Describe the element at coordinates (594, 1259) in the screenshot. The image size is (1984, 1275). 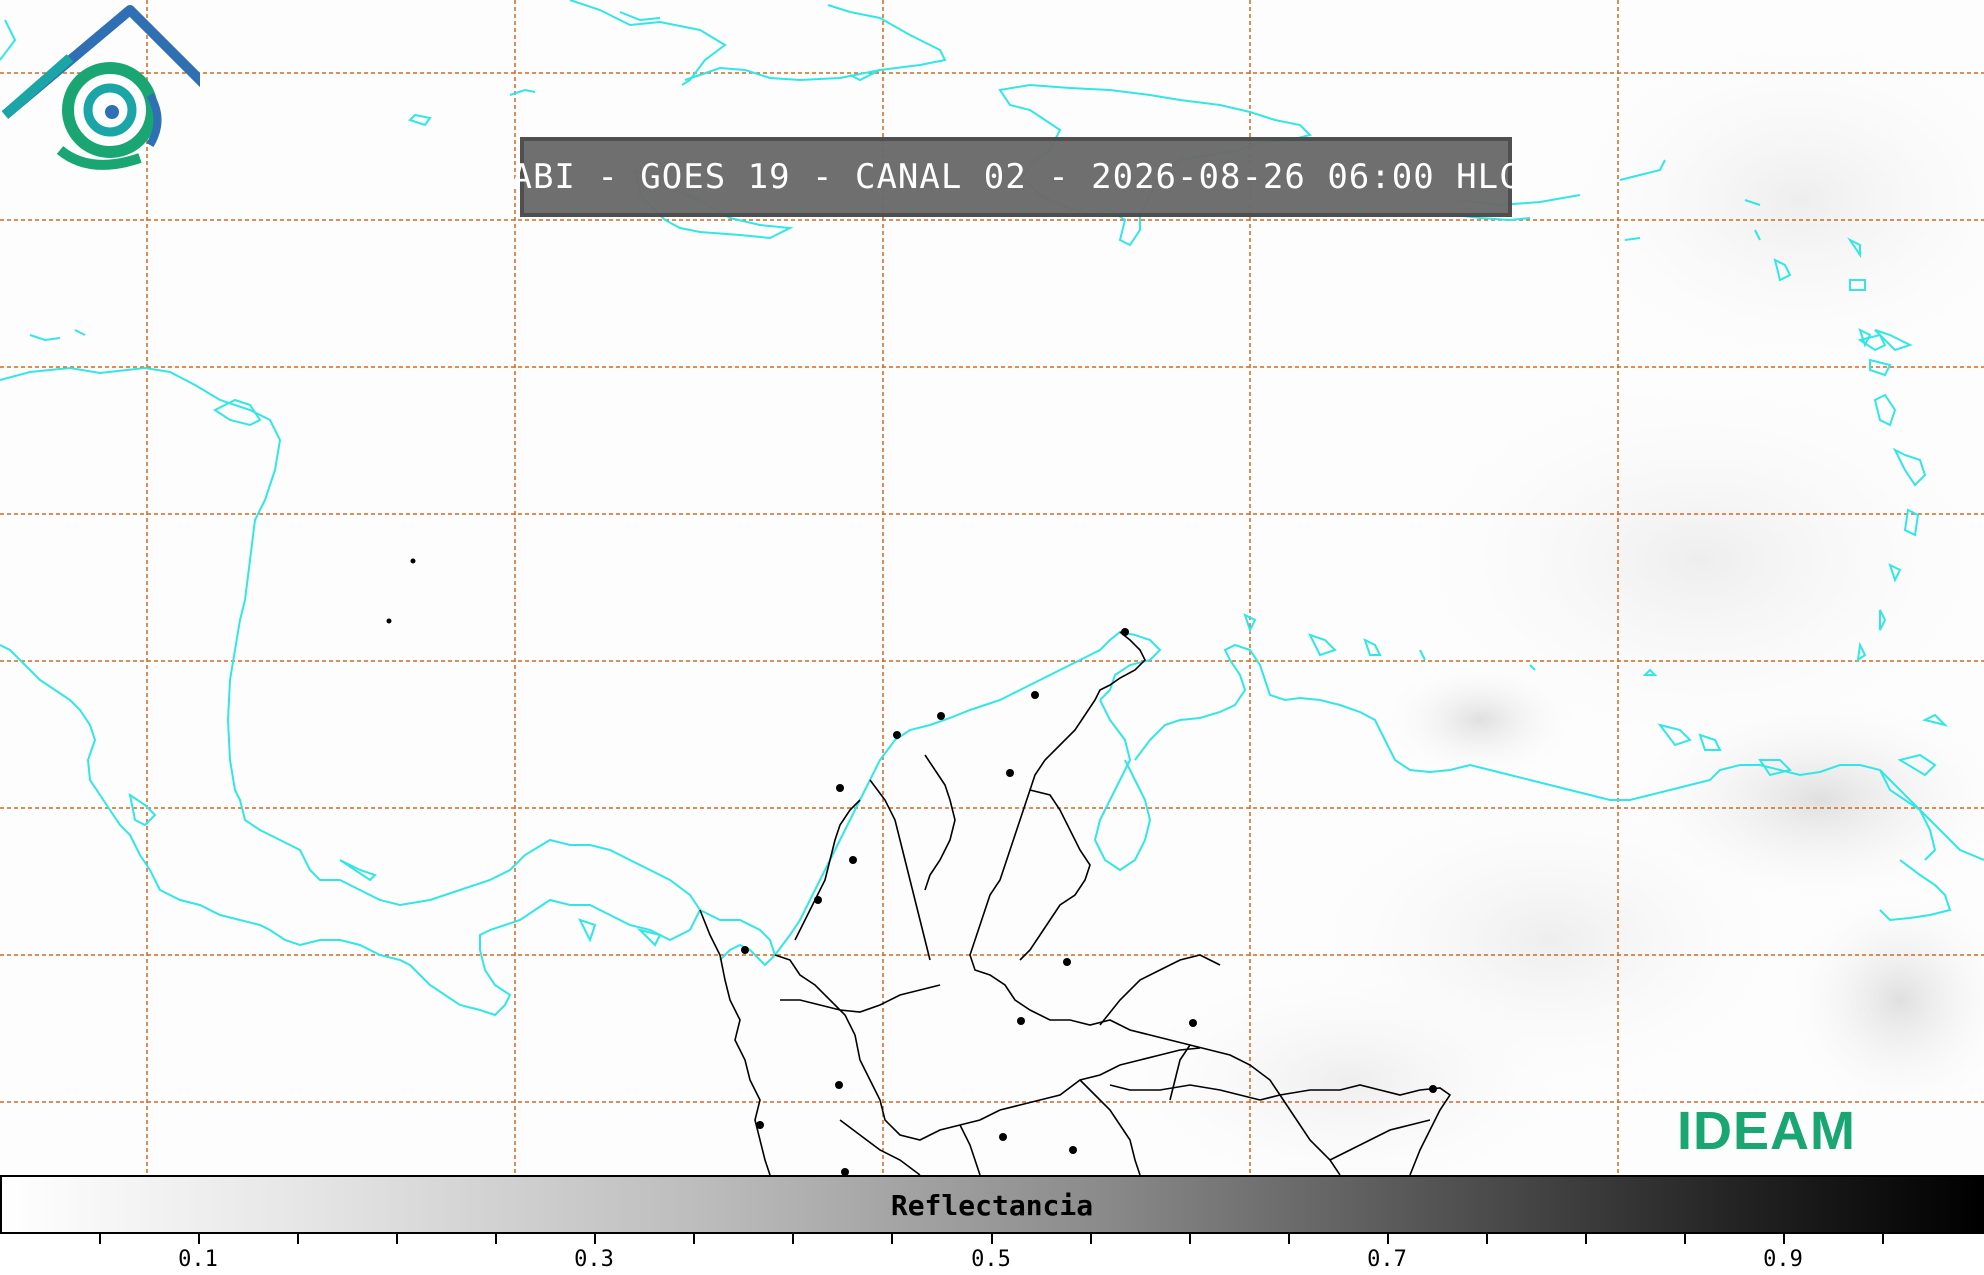
I see `colorbar-tick-label: 0.3` at that location.